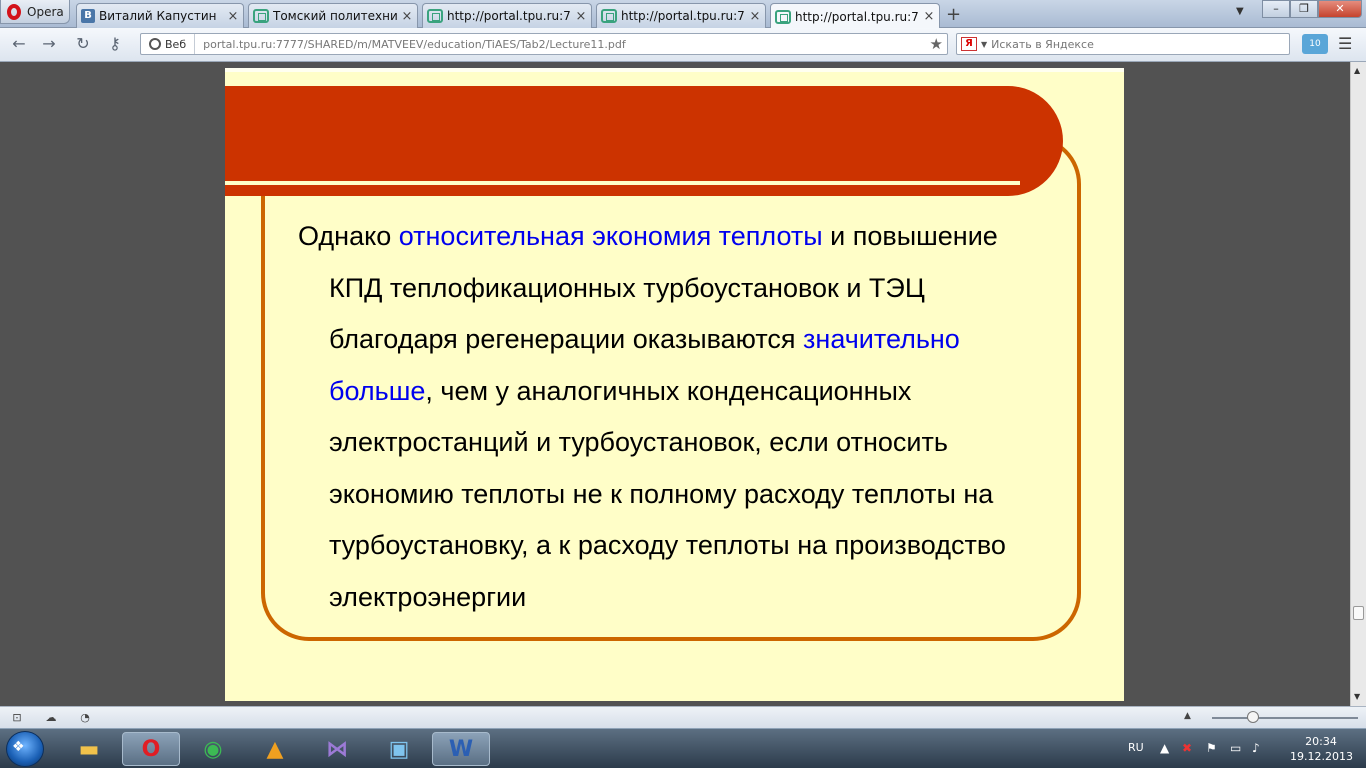 This screenshot has height=768, width=1366. Describe the element at coordinates (1358, 384) in the screenshot. I see `vertical-scrollbar: ▲ ▼` at that location.